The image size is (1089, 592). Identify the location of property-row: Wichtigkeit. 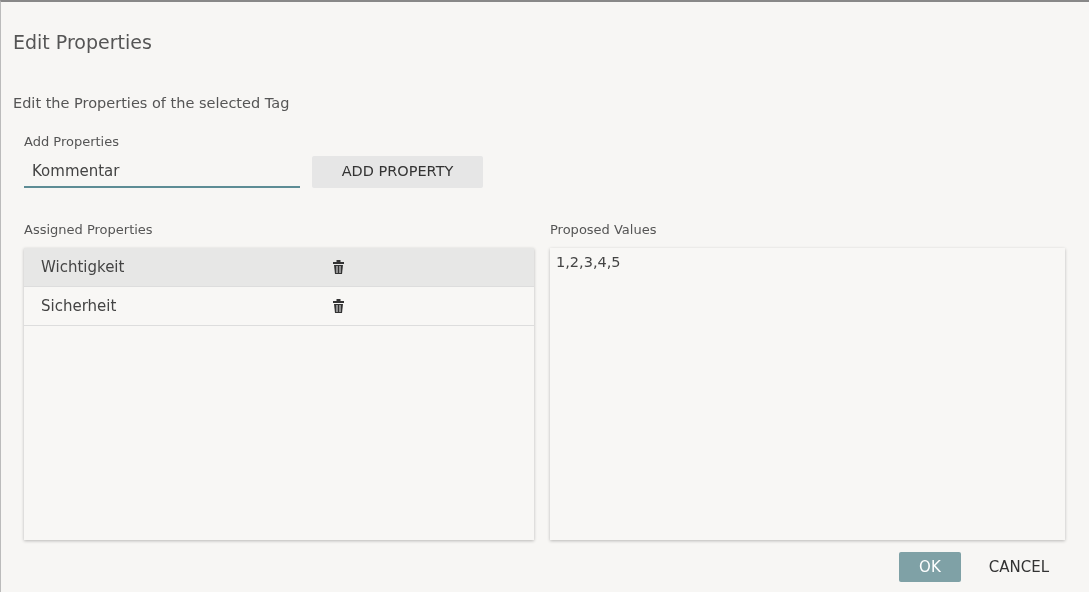
(279, 267).